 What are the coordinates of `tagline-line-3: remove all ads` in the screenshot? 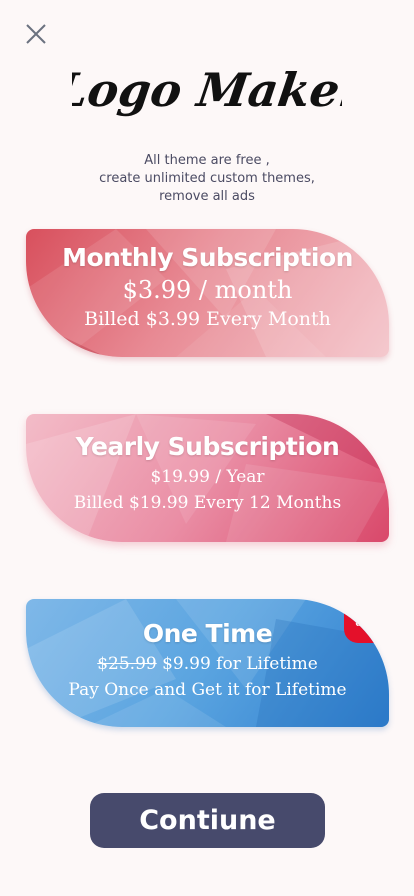 It's located at (207, 196).